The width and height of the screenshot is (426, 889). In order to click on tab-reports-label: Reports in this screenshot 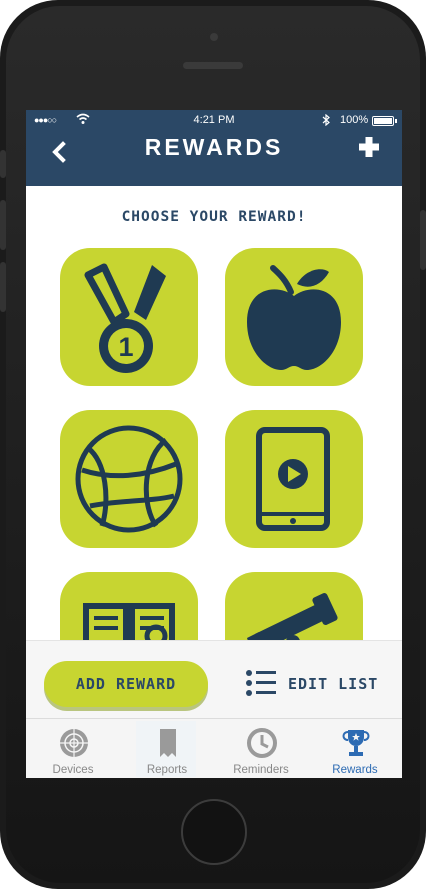, I will do `click(167, 770)`.